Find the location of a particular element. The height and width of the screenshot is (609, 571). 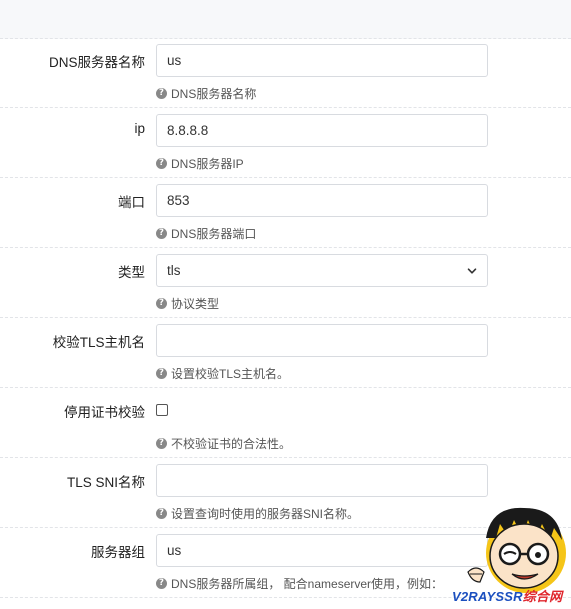

top-strip is located at coordinates (285, 19).